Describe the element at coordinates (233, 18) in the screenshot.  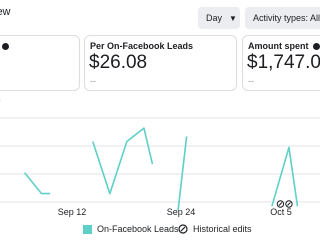
I see `chevron-down-icon: ▼` at that location.